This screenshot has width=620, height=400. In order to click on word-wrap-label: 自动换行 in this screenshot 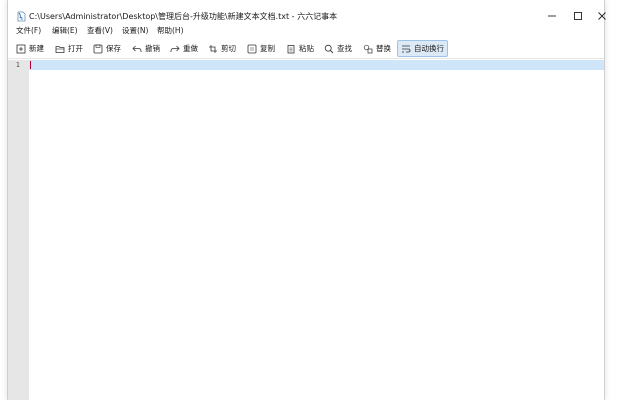, I will do `click(429, 48)`.